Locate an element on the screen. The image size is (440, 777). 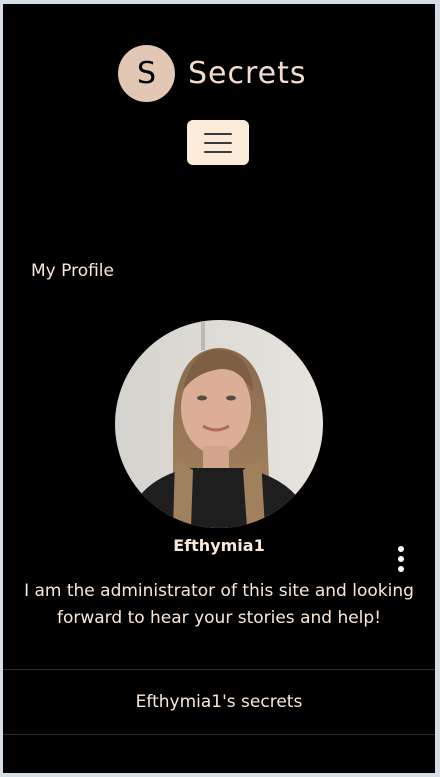
page-title: My Profile is located at coordinates (72, 271).